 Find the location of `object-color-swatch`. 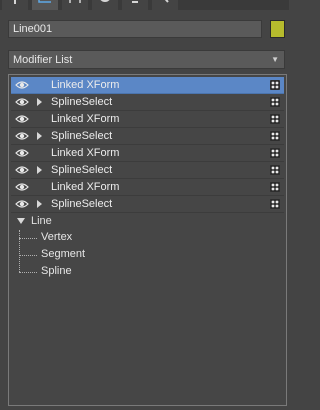

object-color-swatch is located at coordinates (277, 29).